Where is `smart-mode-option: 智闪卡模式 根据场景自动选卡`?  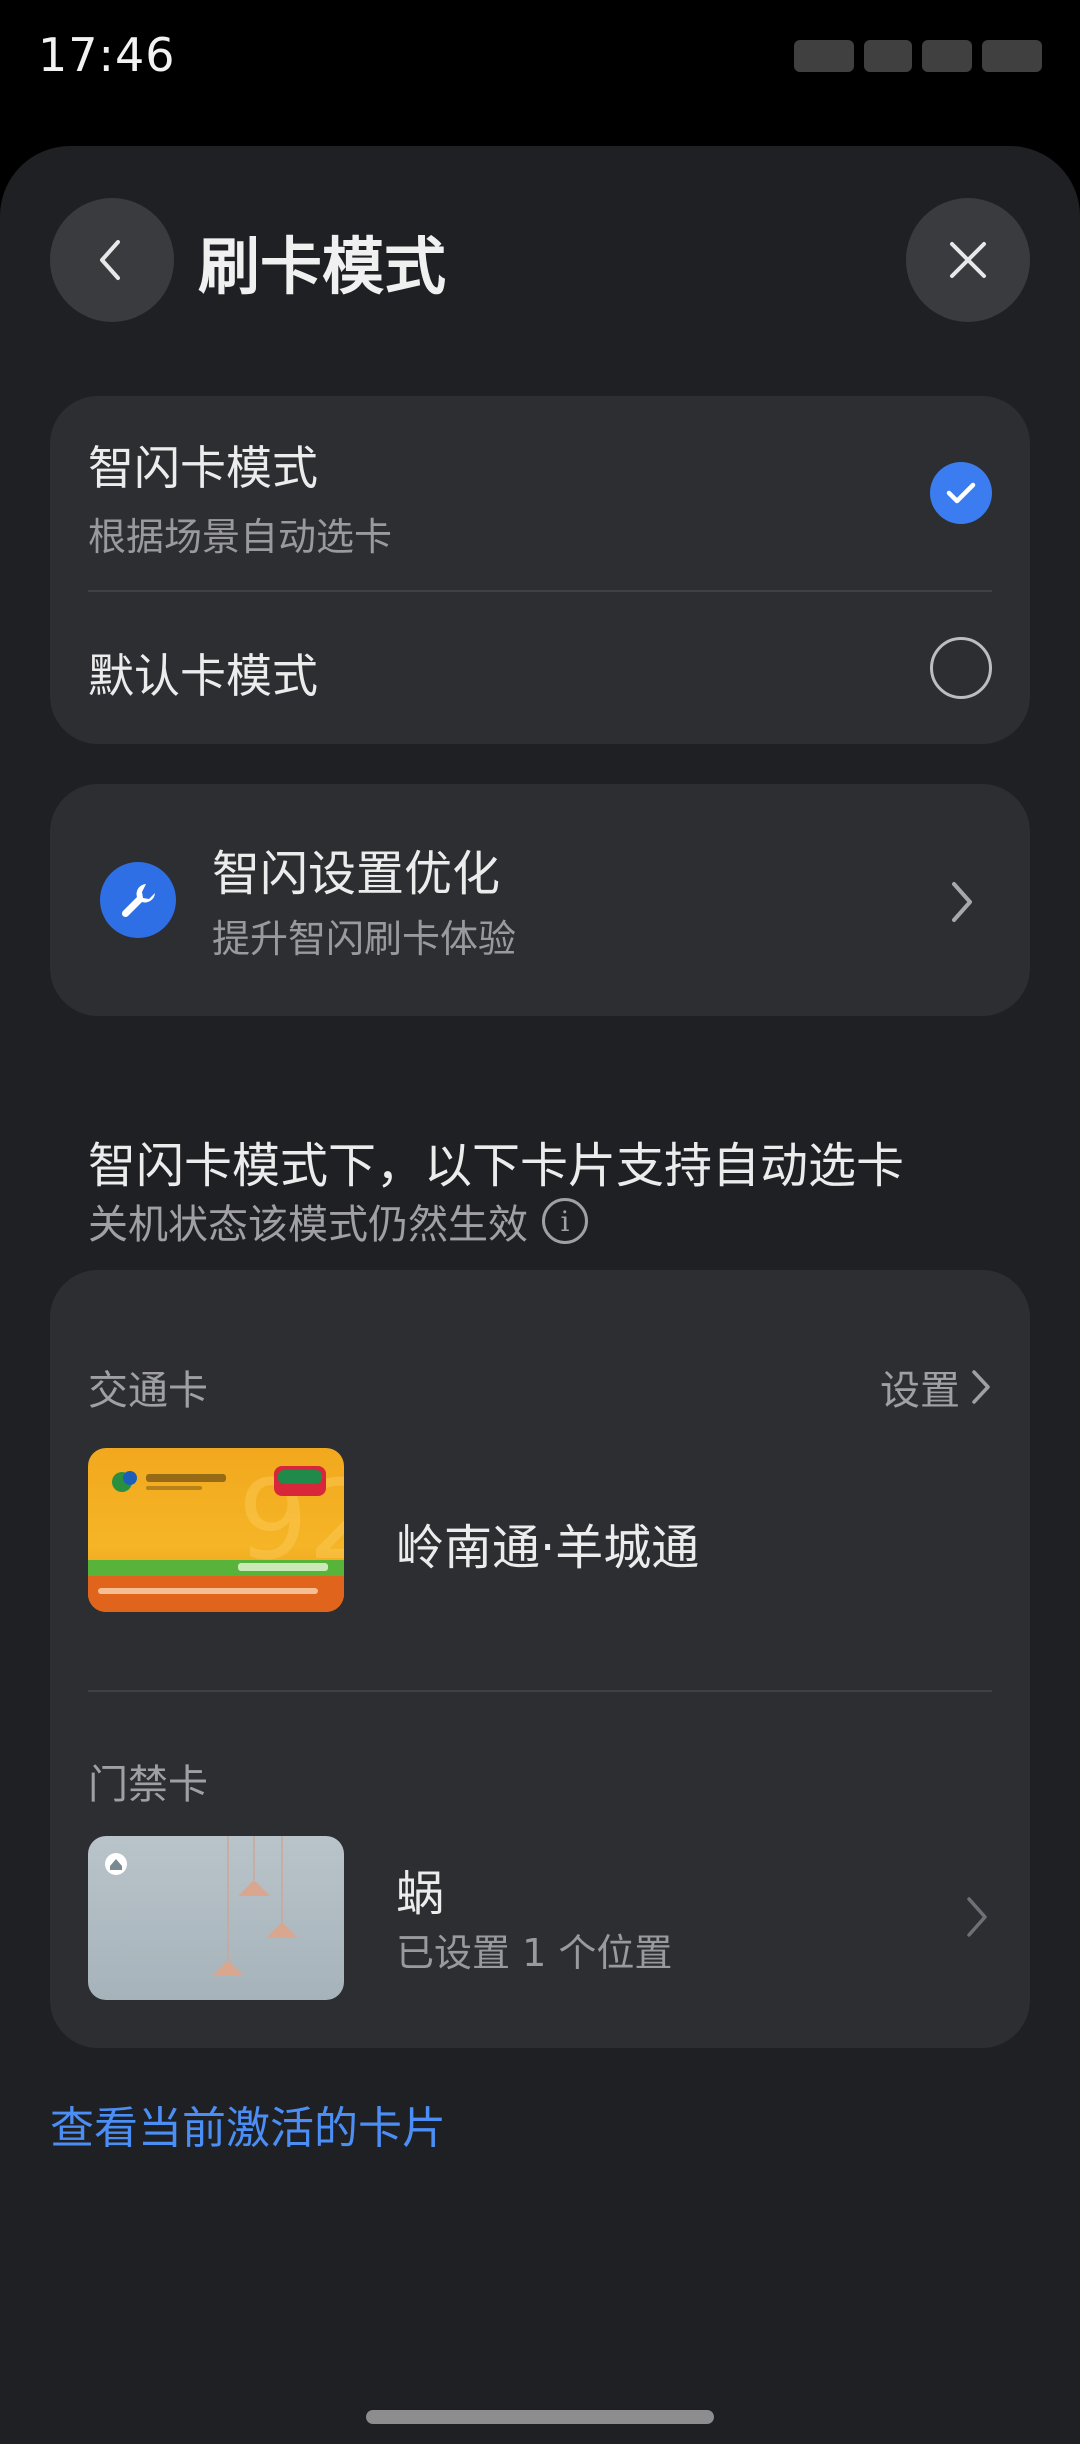
smart-mode-option: 智闪卡模式 根据场景自动选卡 is located at coordinates (540, 493).